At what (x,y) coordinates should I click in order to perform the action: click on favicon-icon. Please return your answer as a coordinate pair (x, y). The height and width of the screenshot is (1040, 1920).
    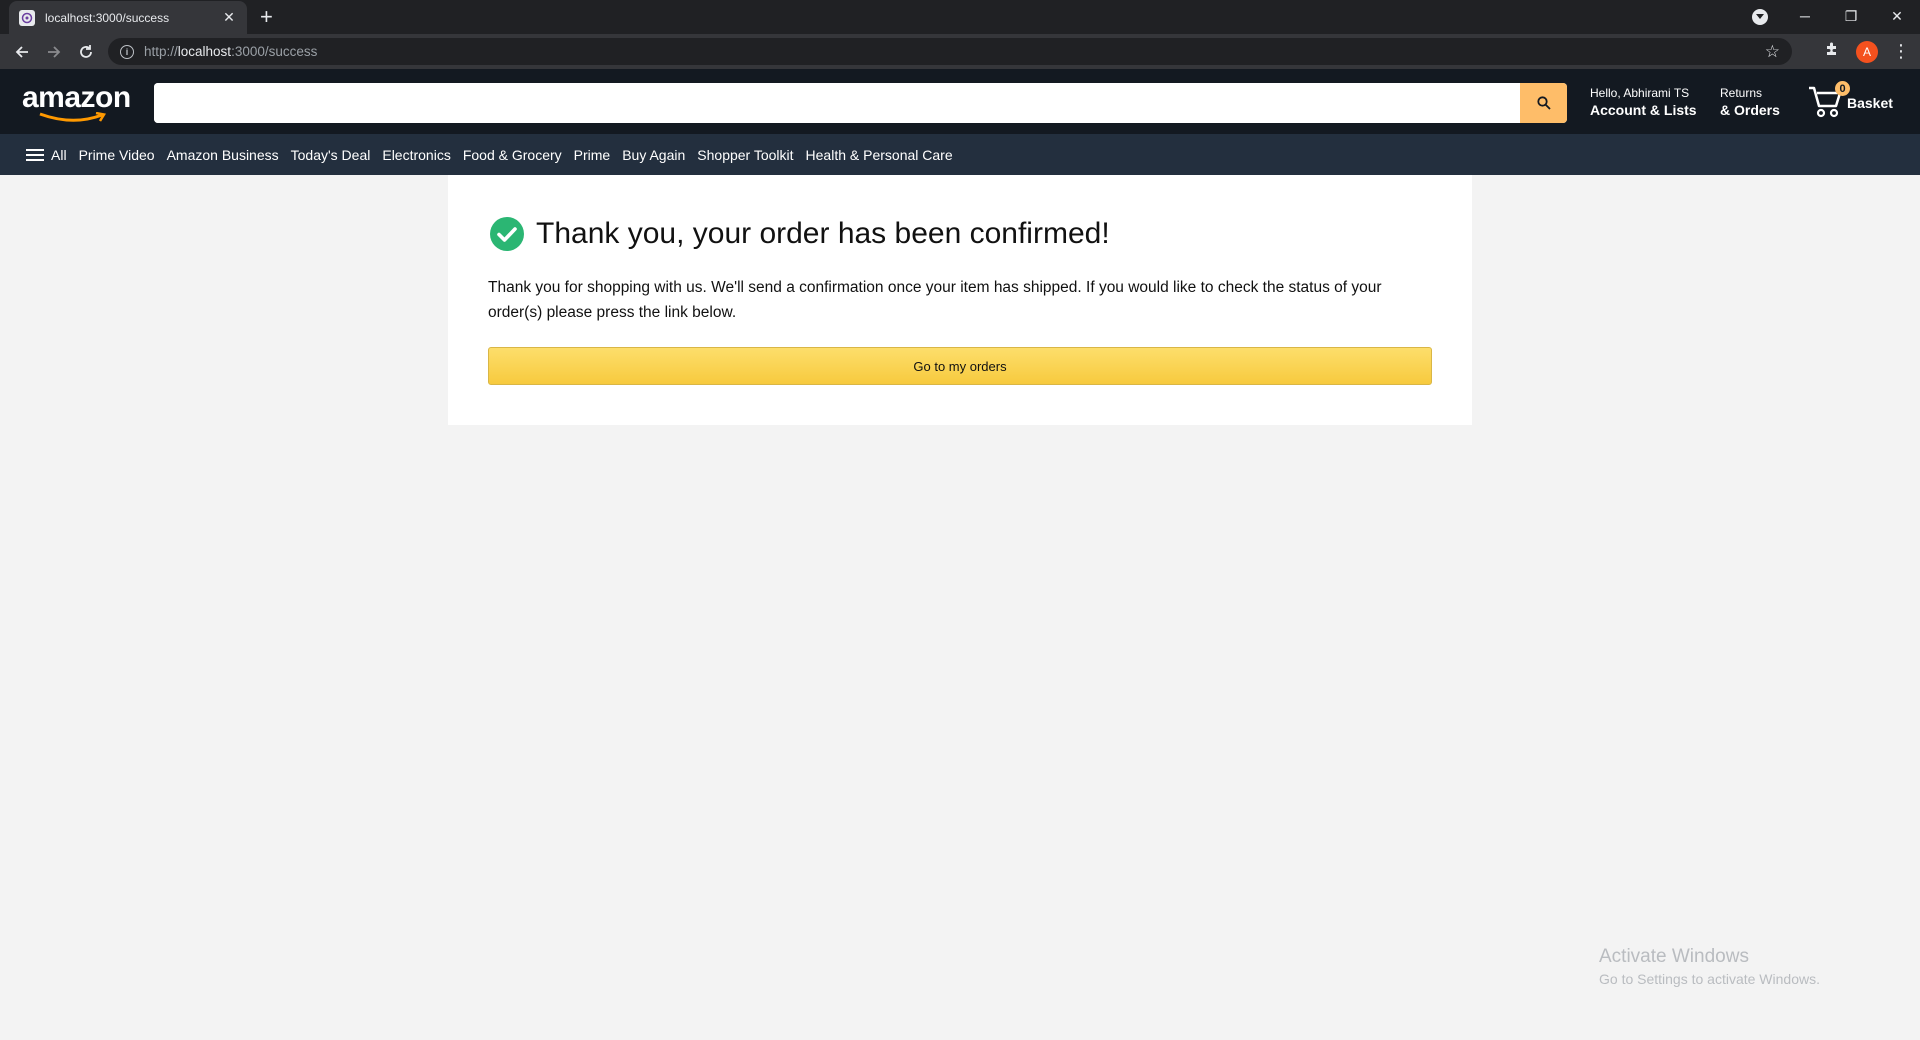
    Looking at the image, I should click on (27, 17).